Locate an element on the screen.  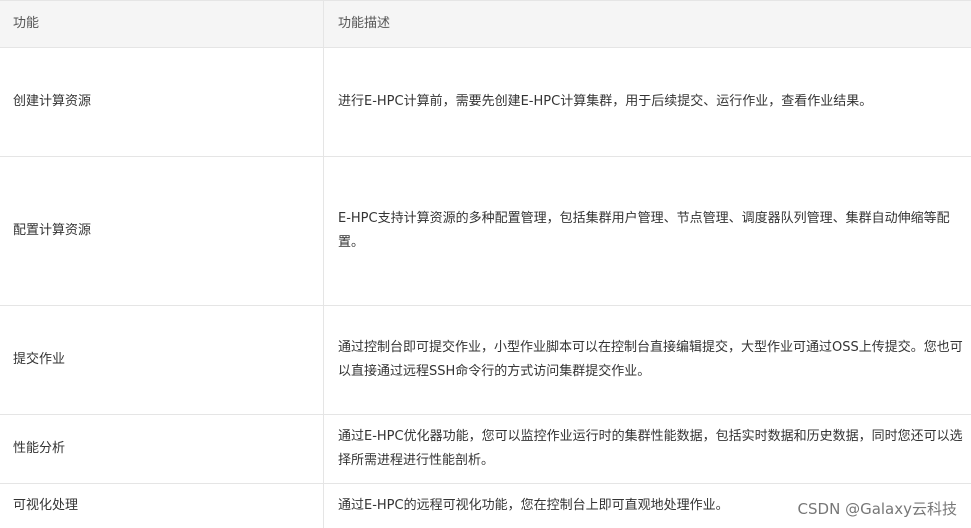
feature-cell: 配置计算资源 is located at coordinates (162, 231).